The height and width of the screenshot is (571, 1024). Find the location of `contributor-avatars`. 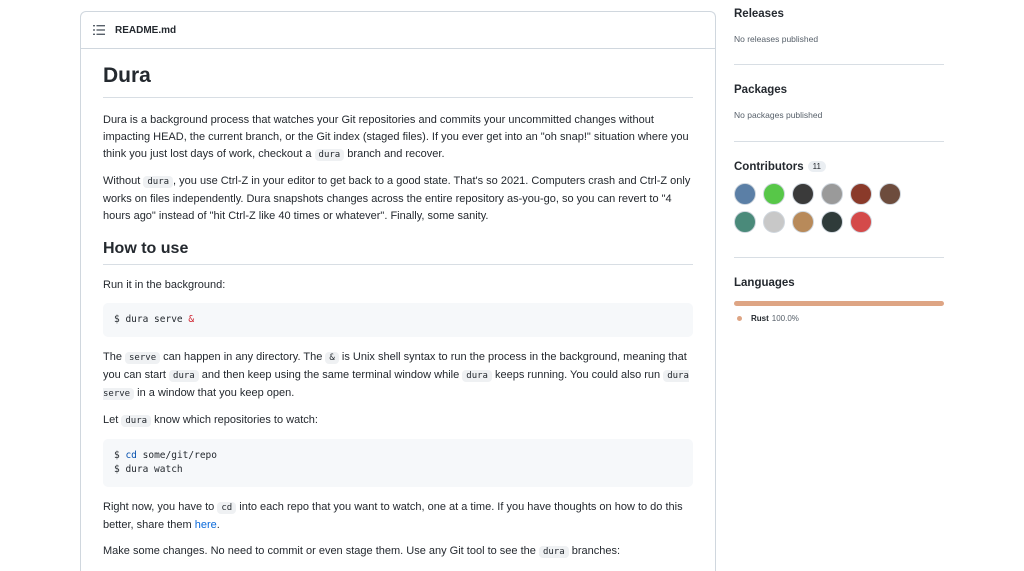

contributor-avatars is located at coordinates (834, 211).